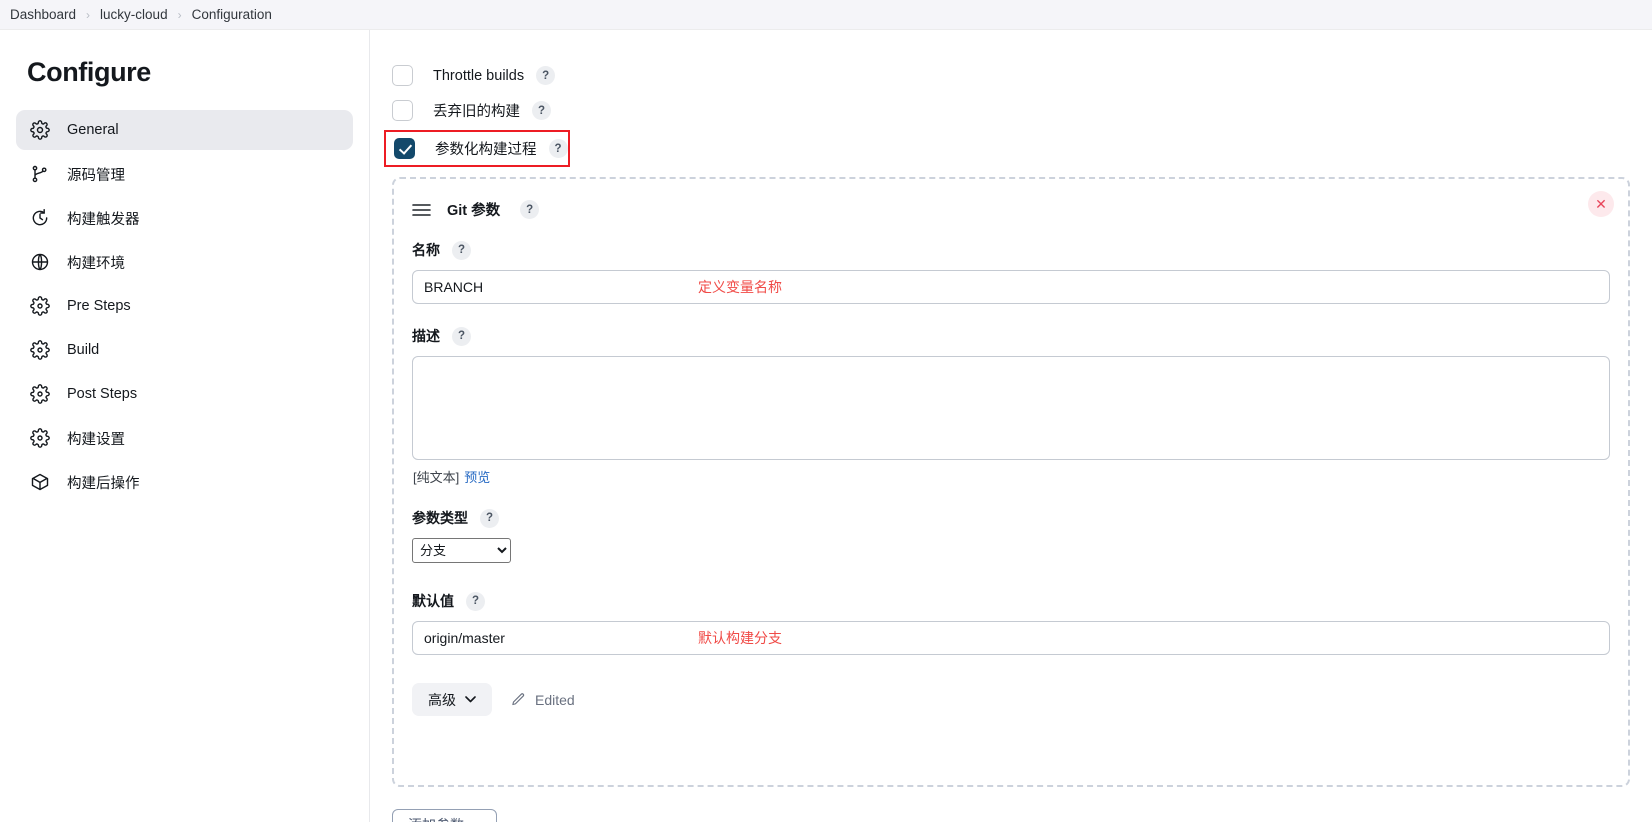 The image size is (1652, 822). What do you see at coordinates (479, 75) in the screenshot?
I see `checkbox-label: Throttle builds` at bounding box center [479, 75].